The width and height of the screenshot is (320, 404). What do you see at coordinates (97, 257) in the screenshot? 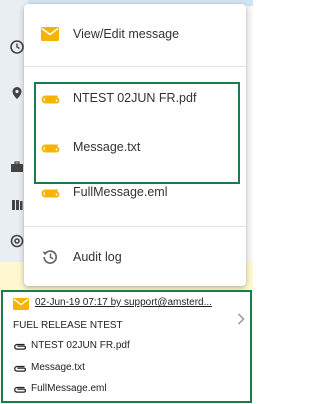
I see `audit-log-label: Audit log` at bounding box center [97, 257].